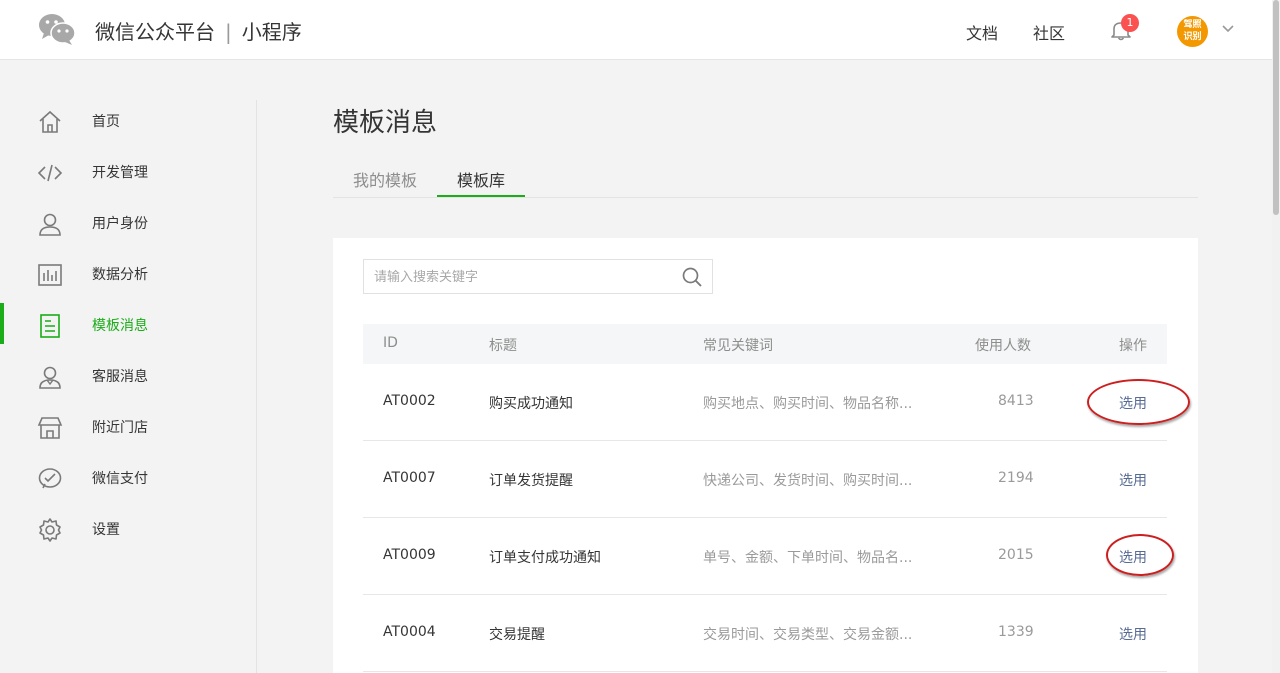 The height and width of the screenshot is (673, 1280). What do you see at coordinates (503, 346) in the screenshot?
I see `column-header-title: 标题` at bounding box center [503, 346].